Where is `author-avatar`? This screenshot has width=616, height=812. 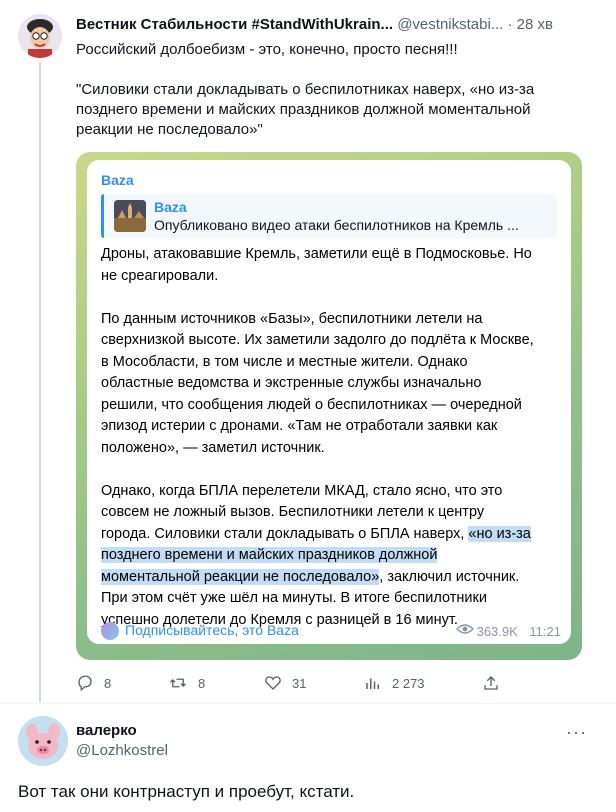
author-avatar is located at coordinates (40, 36).